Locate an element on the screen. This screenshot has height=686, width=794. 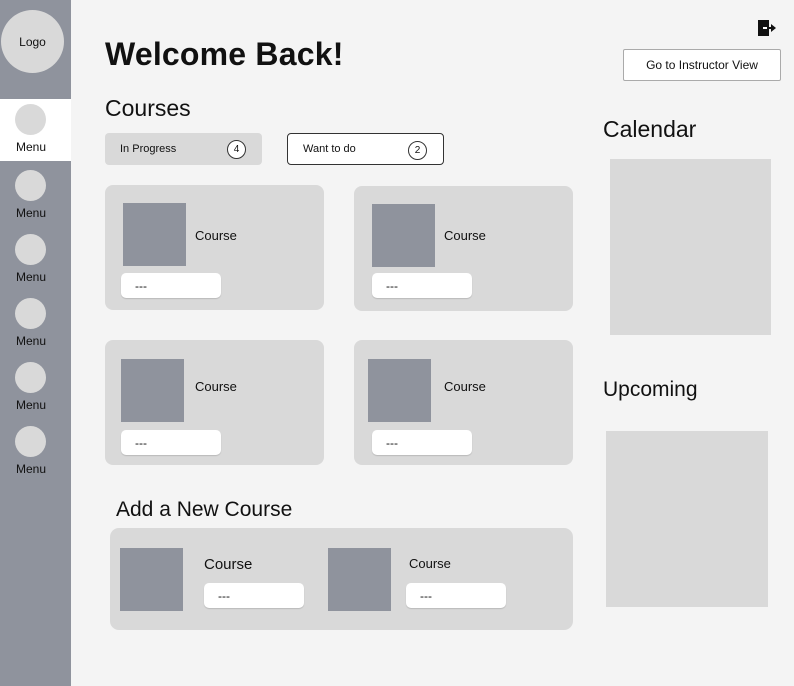
tab-in-progress: In Progress 4 is located at coordinates (183, 149).